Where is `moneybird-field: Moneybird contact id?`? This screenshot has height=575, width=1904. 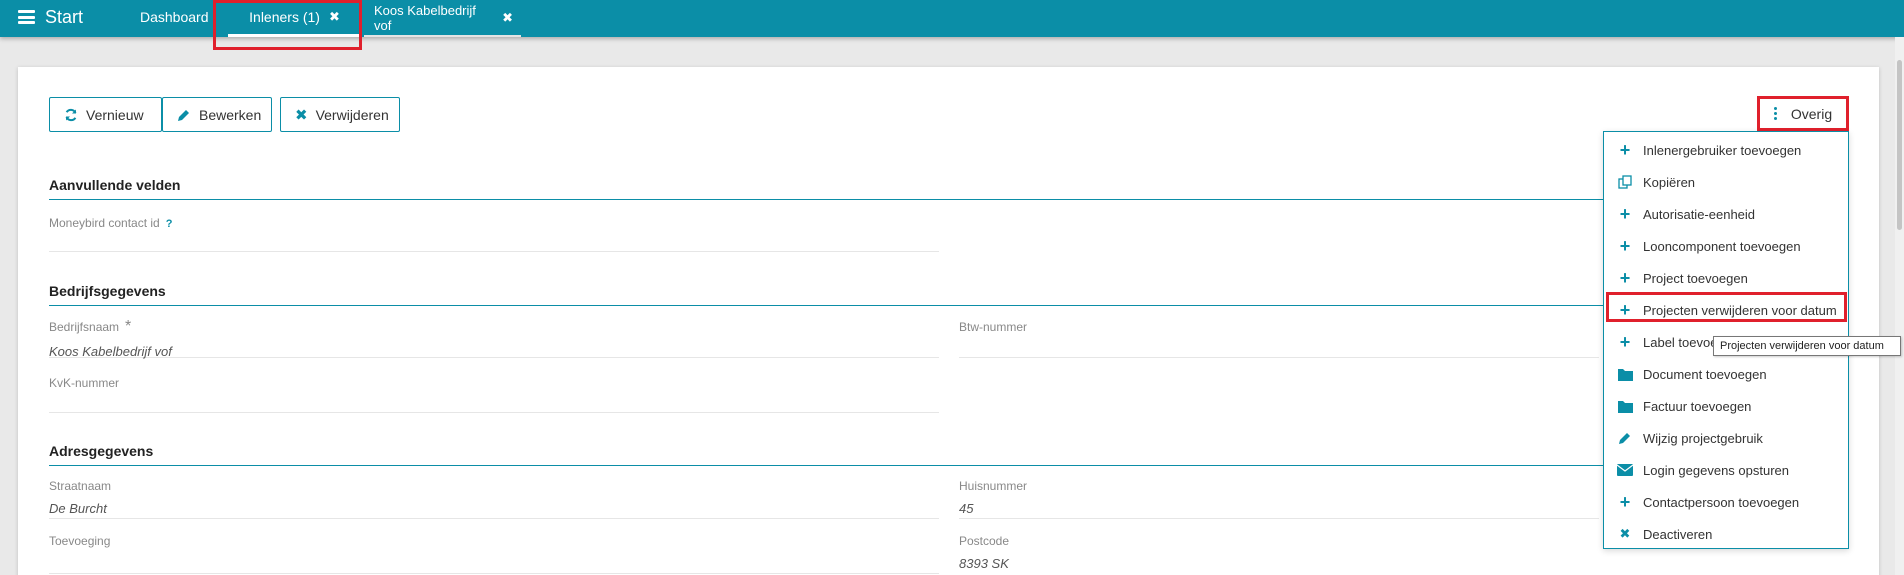
moneybird-field: Moneybird contact id? is located at coordinates (494, 233).